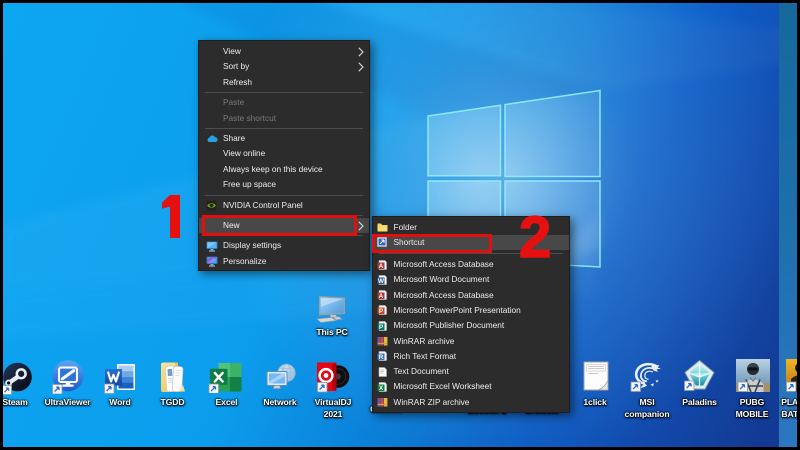 The width and height of the screenshot is (800, 450). Describe the element at coordinates (381, 281) in the screenshot. I see `svg-text: W` at that location.